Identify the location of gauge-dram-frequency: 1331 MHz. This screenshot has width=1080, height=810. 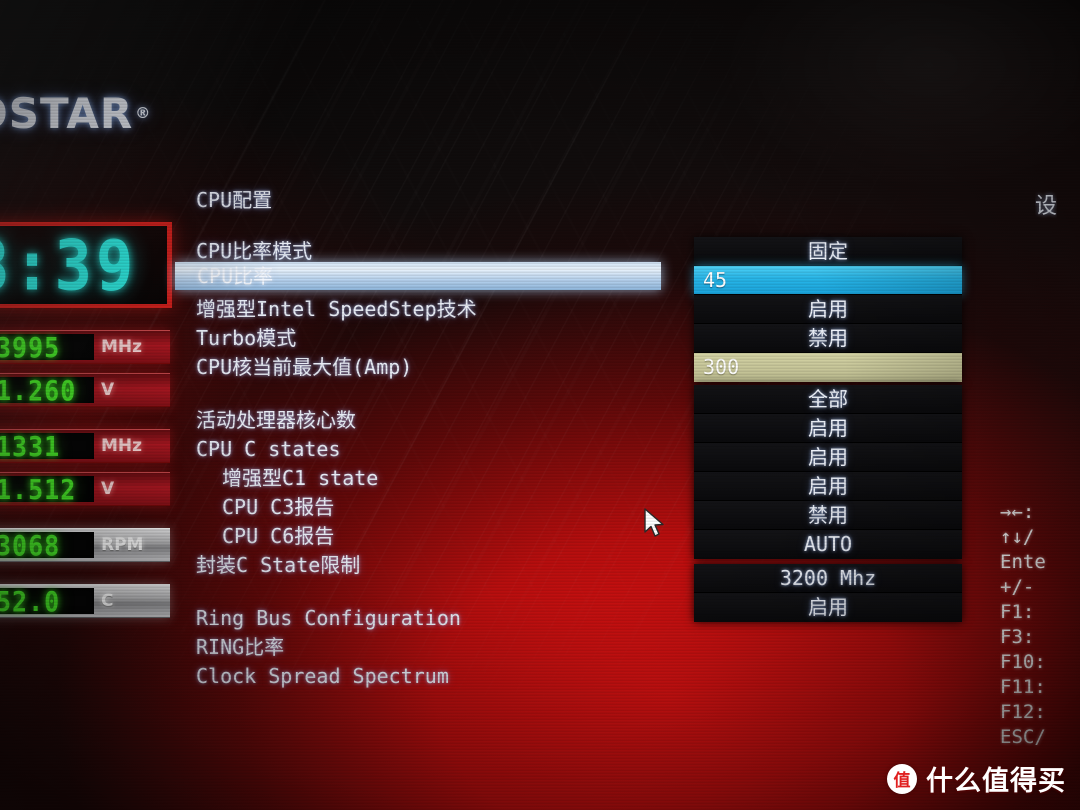
(85, 446).